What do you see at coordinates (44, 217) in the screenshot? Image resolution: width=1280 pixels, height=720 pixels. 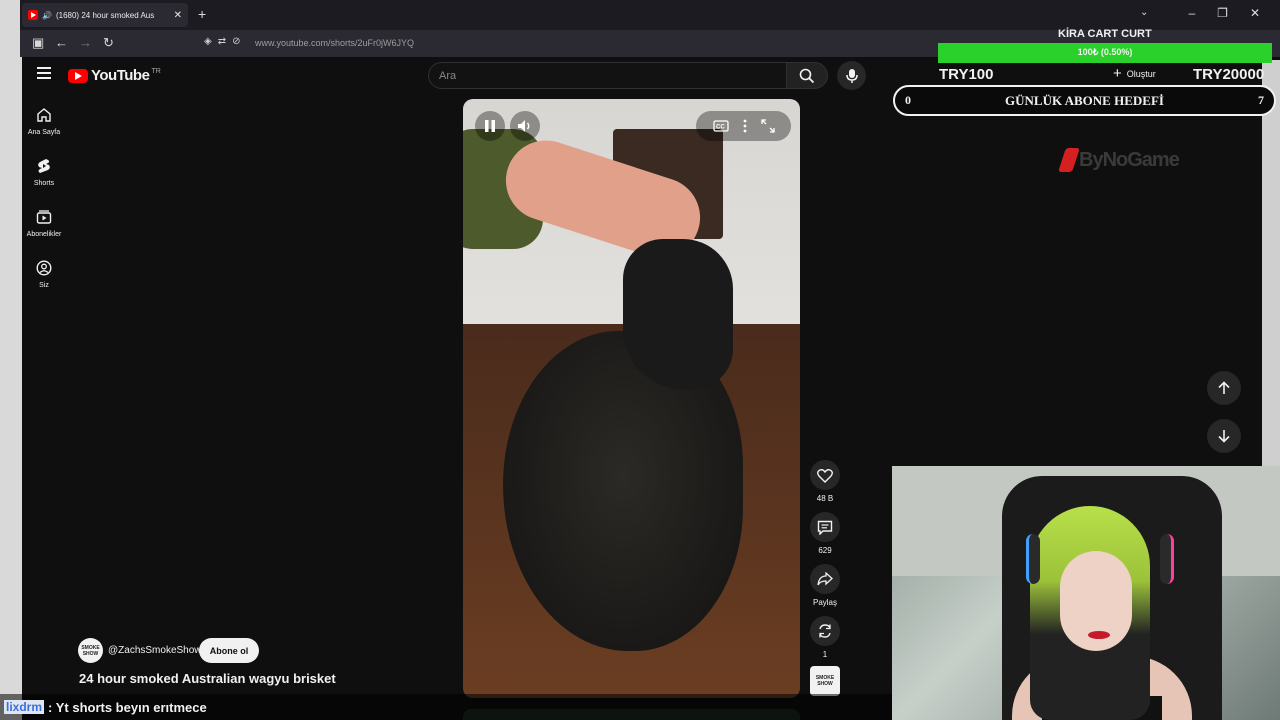 I see `subscriptions-icon` at bounding box center [44, 217].